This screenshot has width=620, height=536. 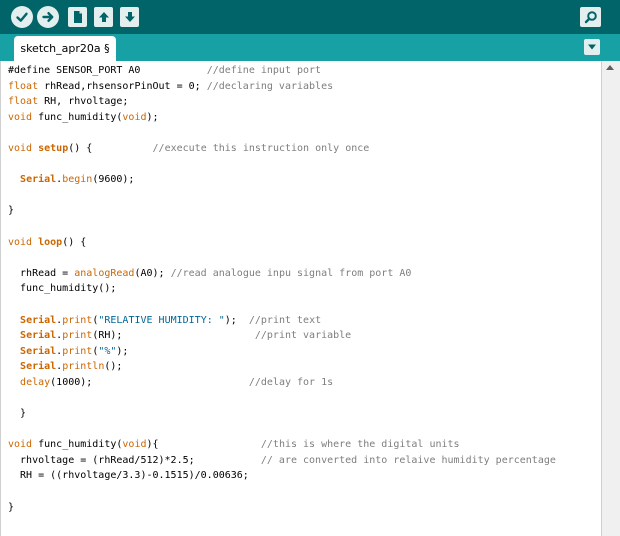 What do you see at coordinates (152, 273) in the screenshot?
I see `code-token: (A0);` at bounding box center [152, 273].